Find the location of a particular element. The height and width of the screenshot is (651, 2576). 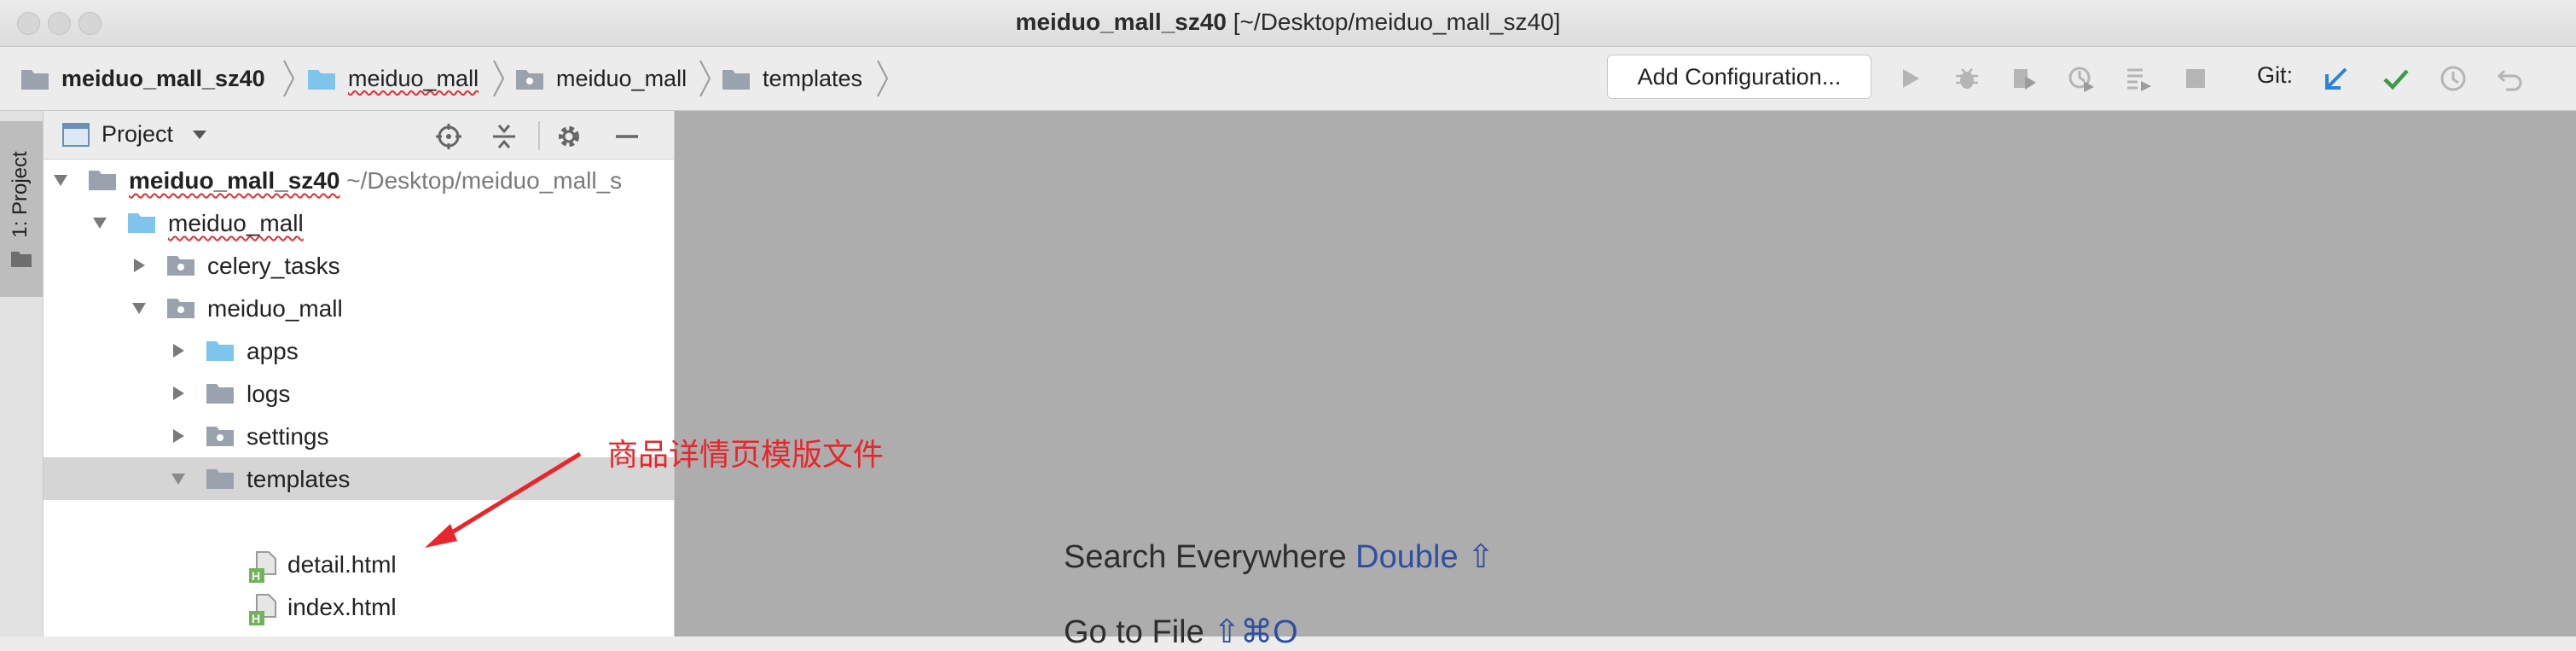

annotation-arrow-icon is located at coordinates (503, 500).